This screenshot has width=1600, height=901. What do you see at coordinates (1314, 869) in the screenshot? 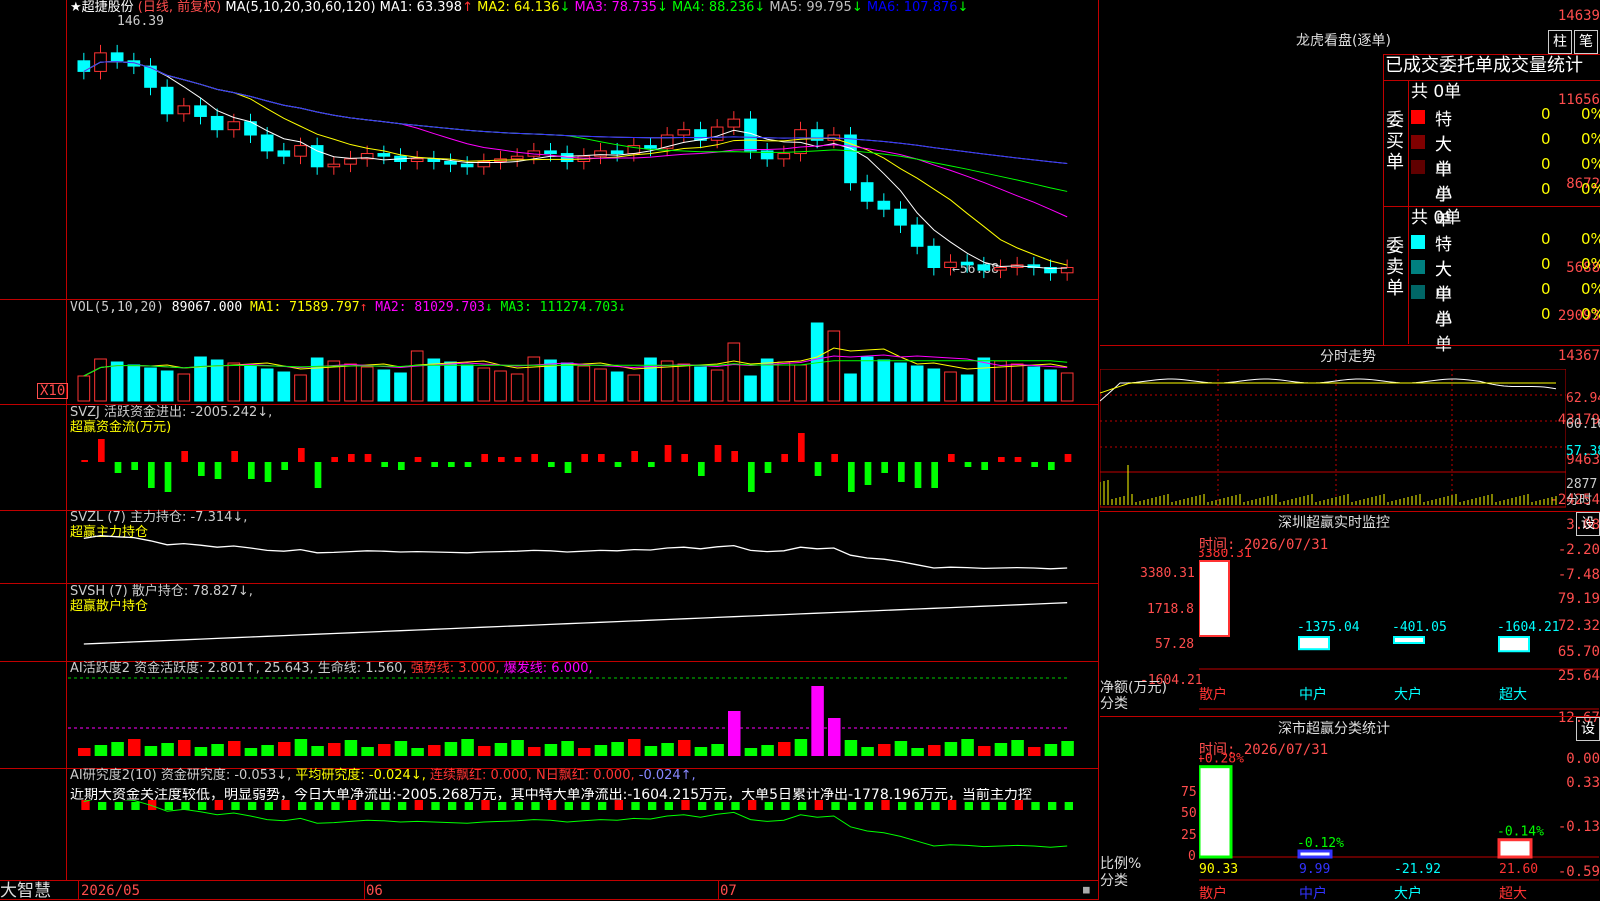
I see `class-bar-value: 9.99` at bounding box center [1314, 869].